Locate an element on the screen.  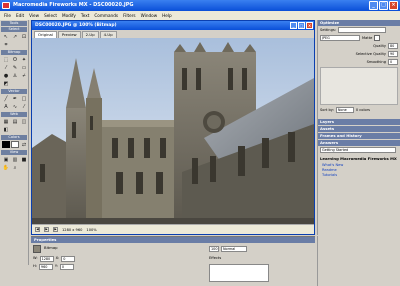
frames-history-panel-header: Frames and History is located at coordinates (359, 136).